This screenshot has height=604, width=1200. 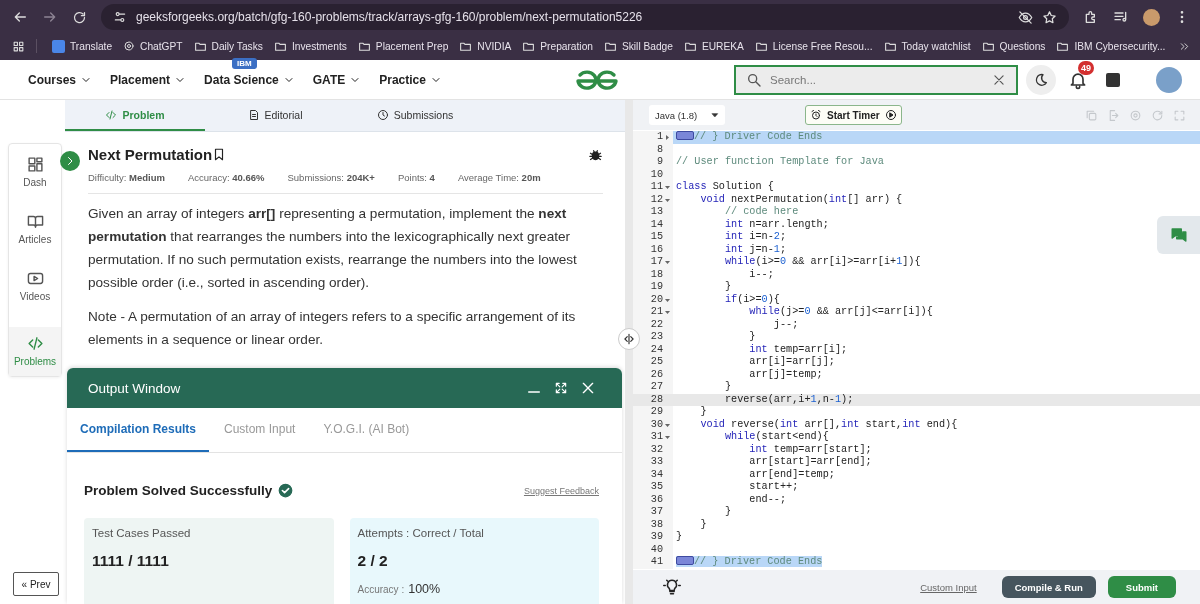 What do you see at coordinates (656, 499) in the screenshot?
I see `line-number: 36` at bounding box center [656, 499].